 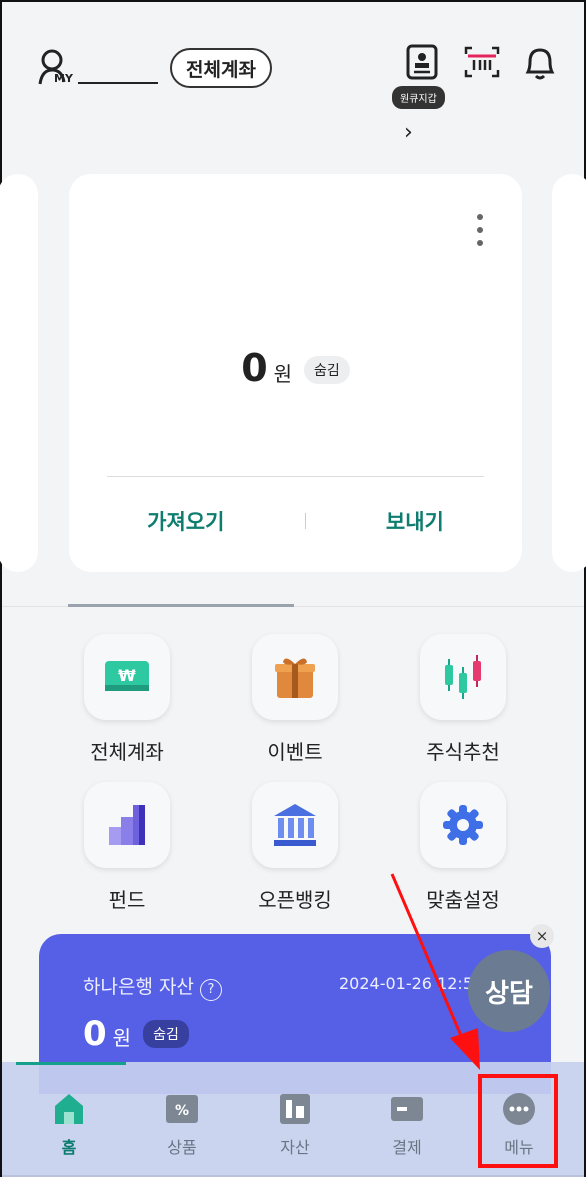 I want to click on menu-tile-openbanking: 오픈뱅킹, so click(x=295, y=847).